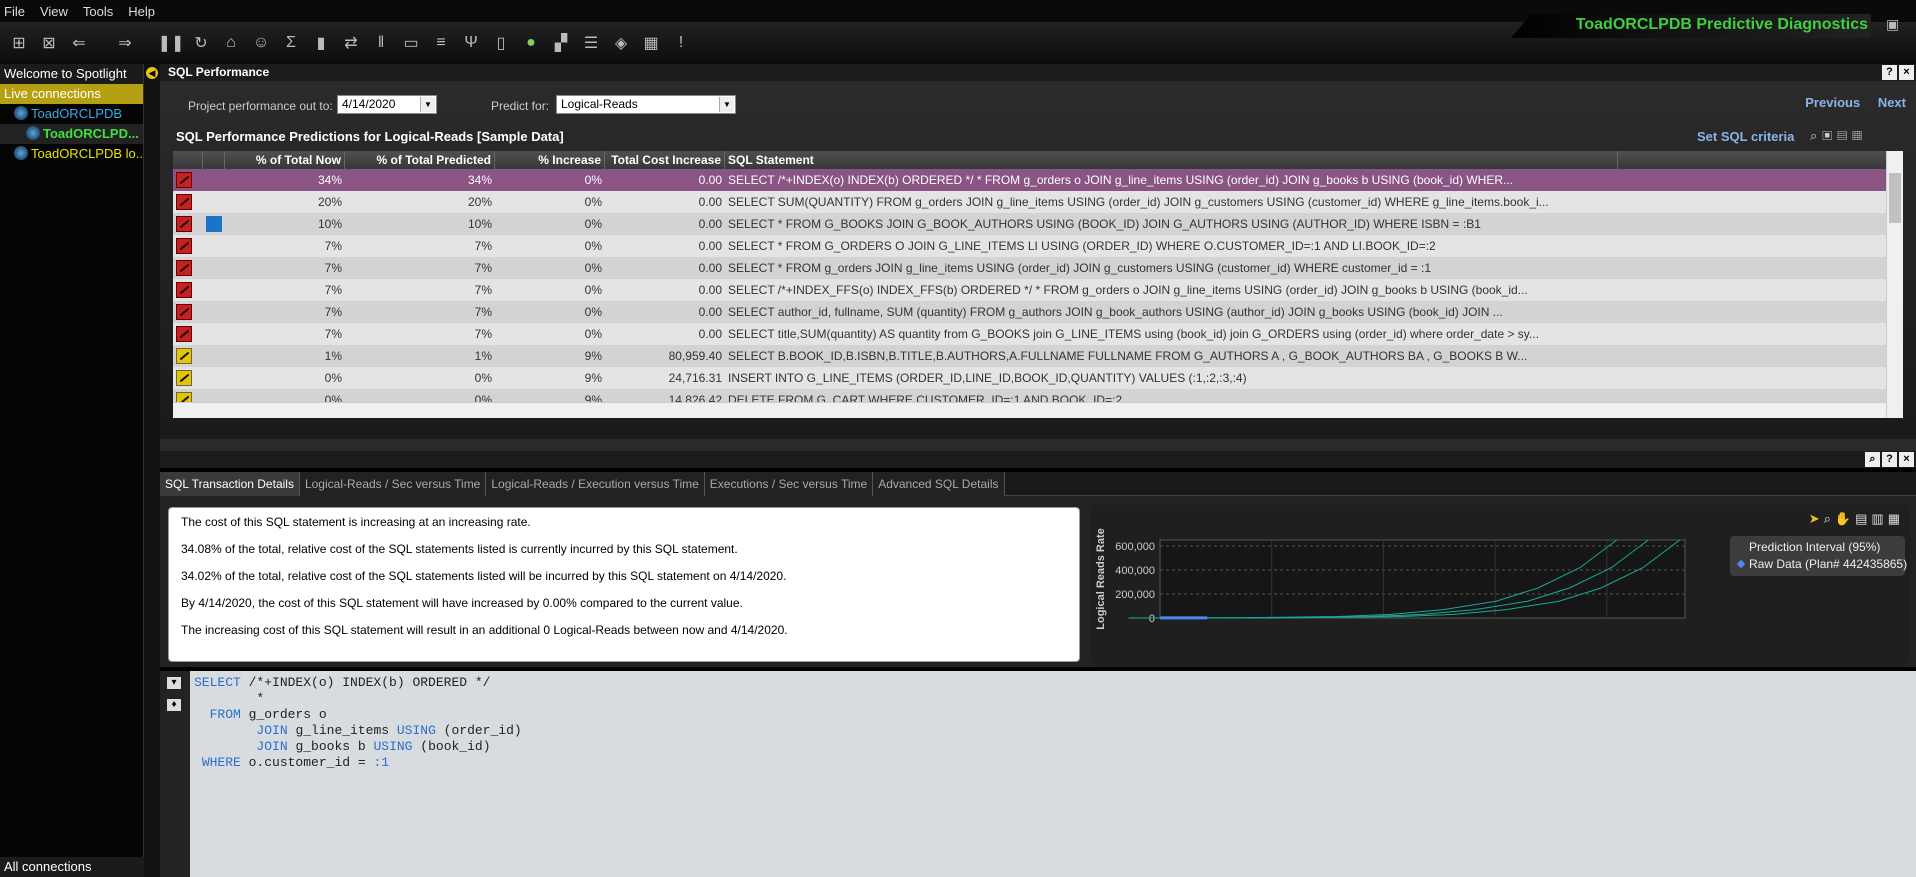  Describe the element at coordinates (1892, 102) in the screenshot. I see `next-link: Next` at that location.